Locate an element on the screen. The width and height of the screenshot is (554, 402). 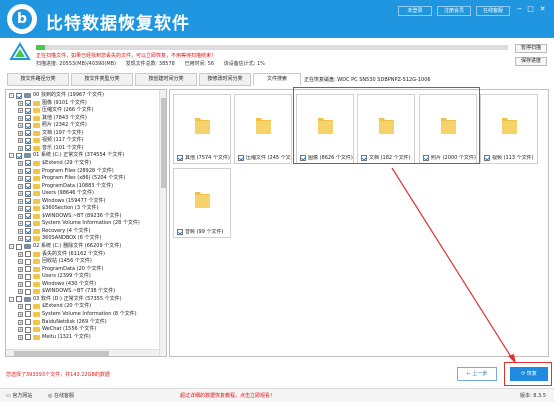
login-button: 未登录 is located at coordinates (415, 11).